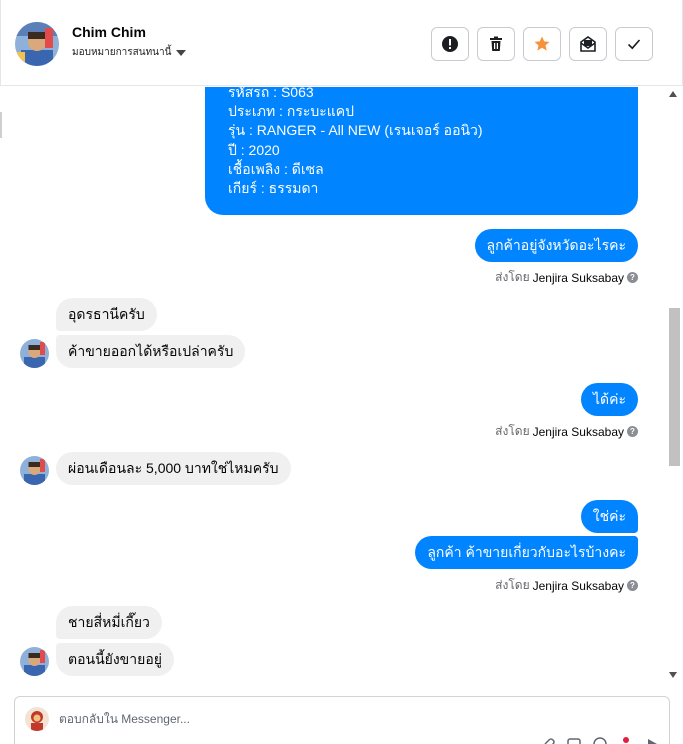 The width and height of the screenshot is (683, 744). Describe the element at coordinates (37, 44) in the screenshot. I see `contact-avatar` at that location.